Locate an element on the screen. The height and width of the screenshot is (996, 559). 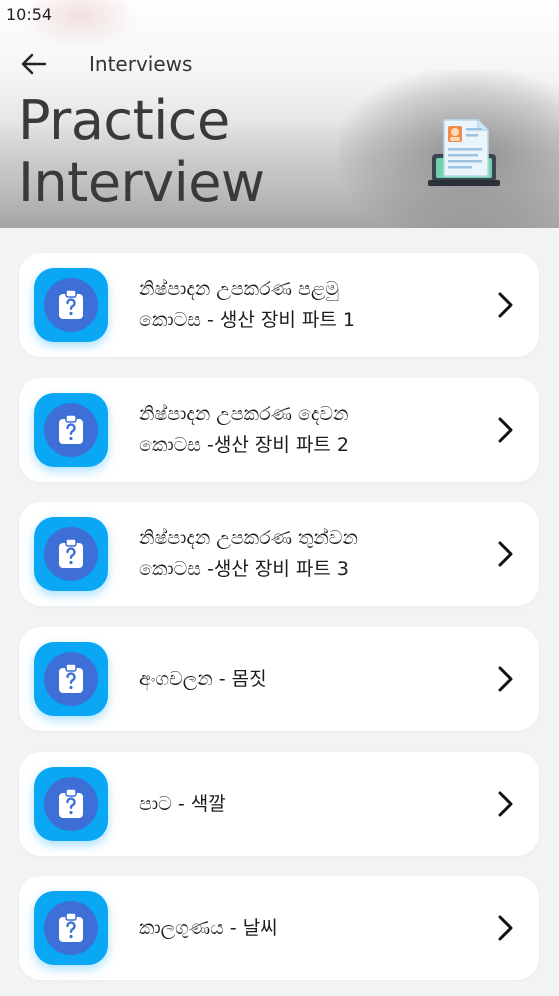
toolbar-title: Interviews is located at coordinates (141, 64).